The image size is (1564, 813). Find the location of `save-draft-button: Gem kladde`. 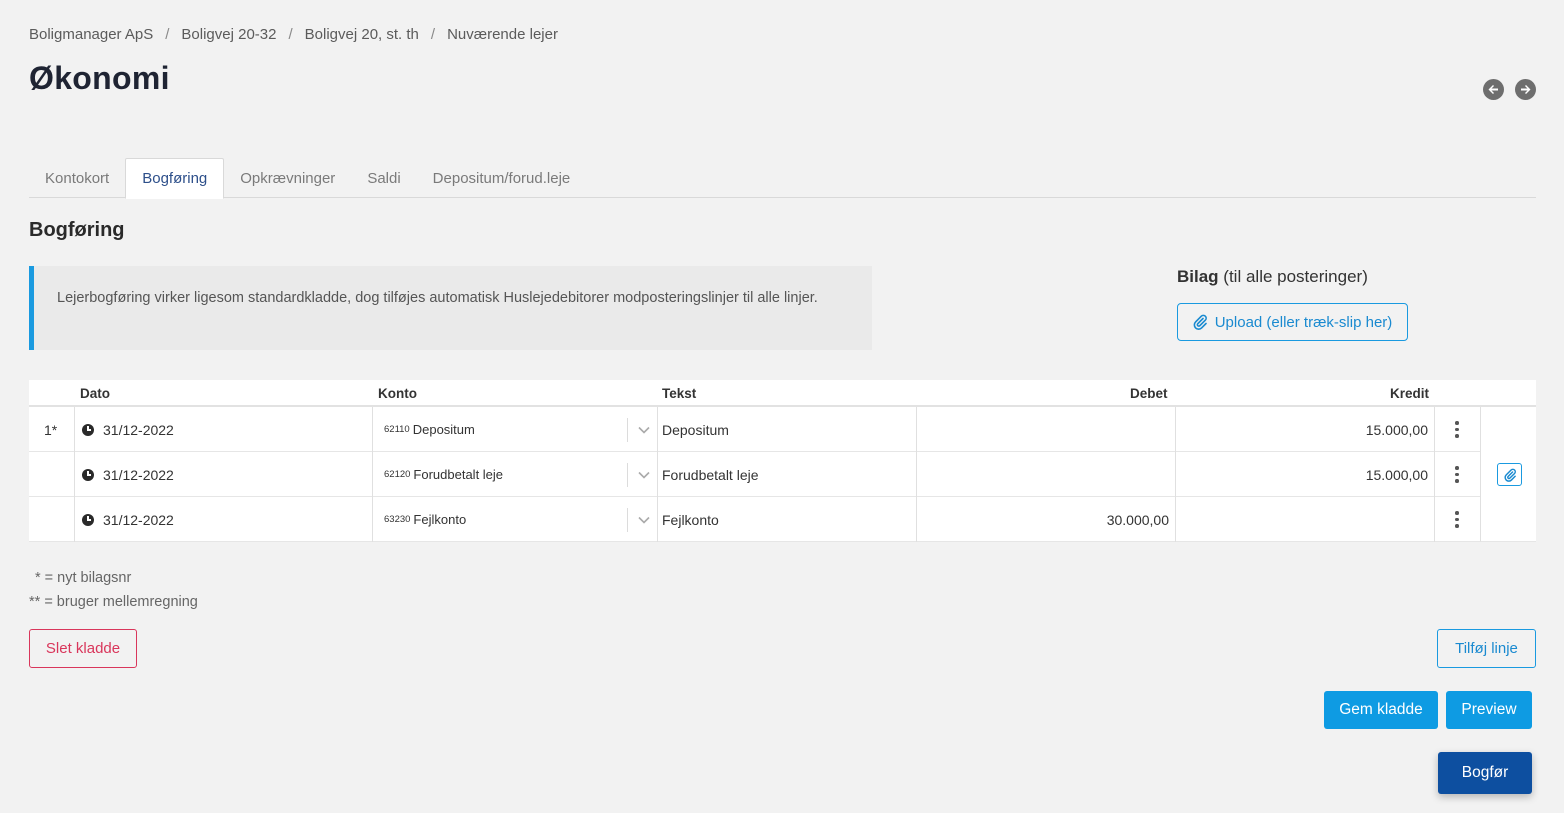

save-draft-button: Gem kladde is located at coordinates (1381, 710).